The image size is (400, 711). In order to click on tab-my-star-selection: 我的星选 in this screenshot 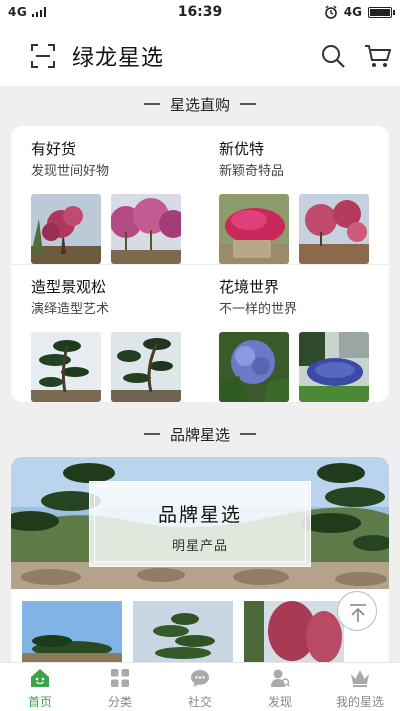, I will do `click(360, 687)`.